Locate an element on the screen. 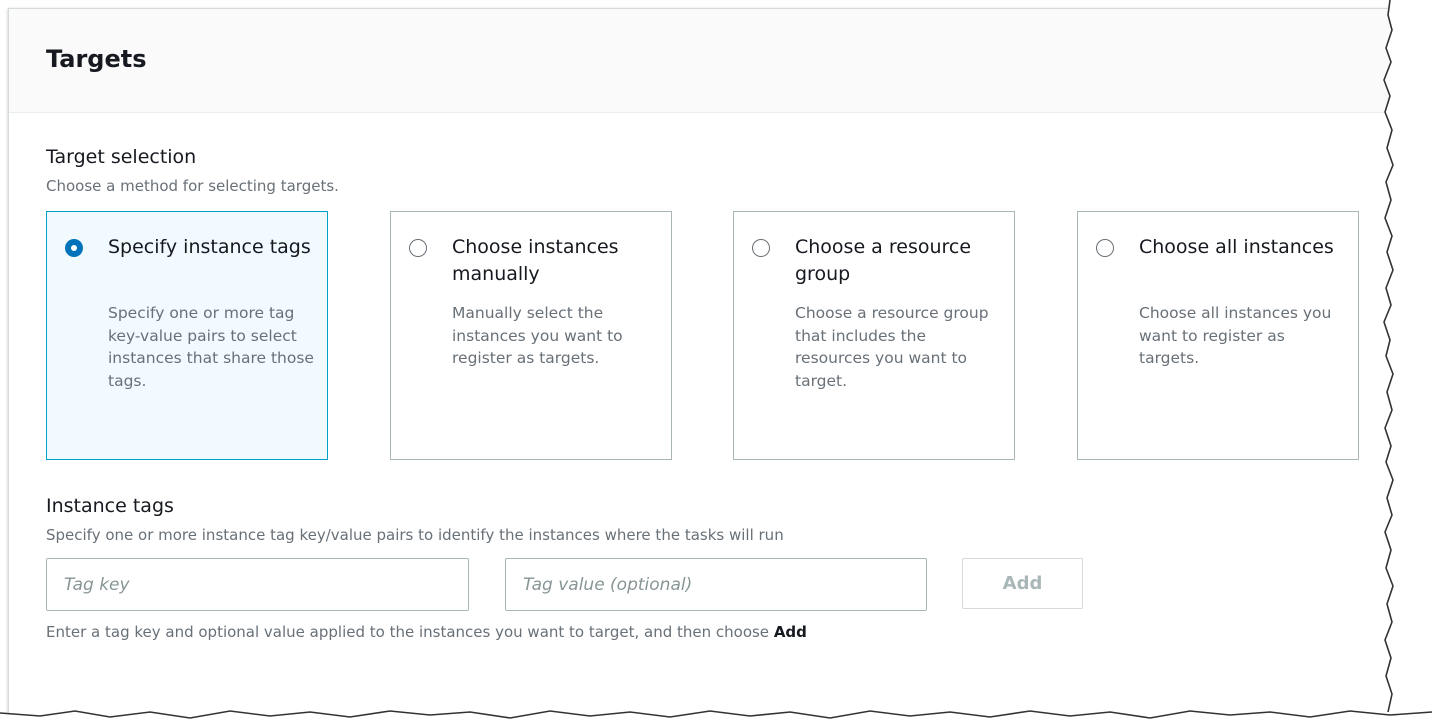  panel-header: Targets is located at coordinates (709, 61).